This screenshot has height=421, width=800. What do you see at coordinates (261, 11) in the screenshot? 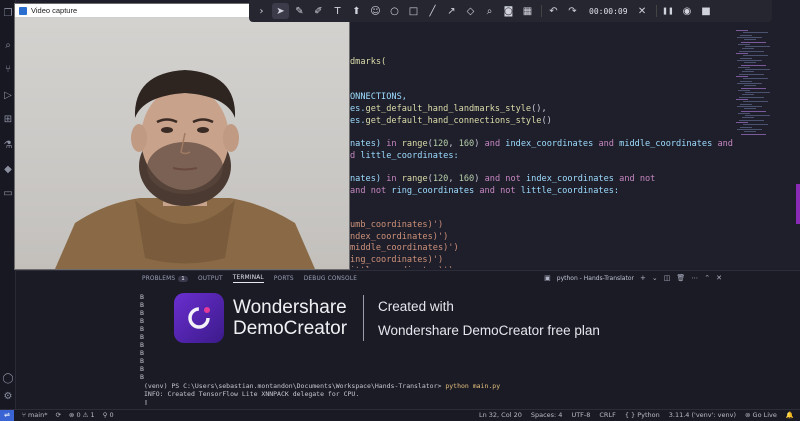
I see `chevron-right-icon: ›` at bounding box center [261, 11].